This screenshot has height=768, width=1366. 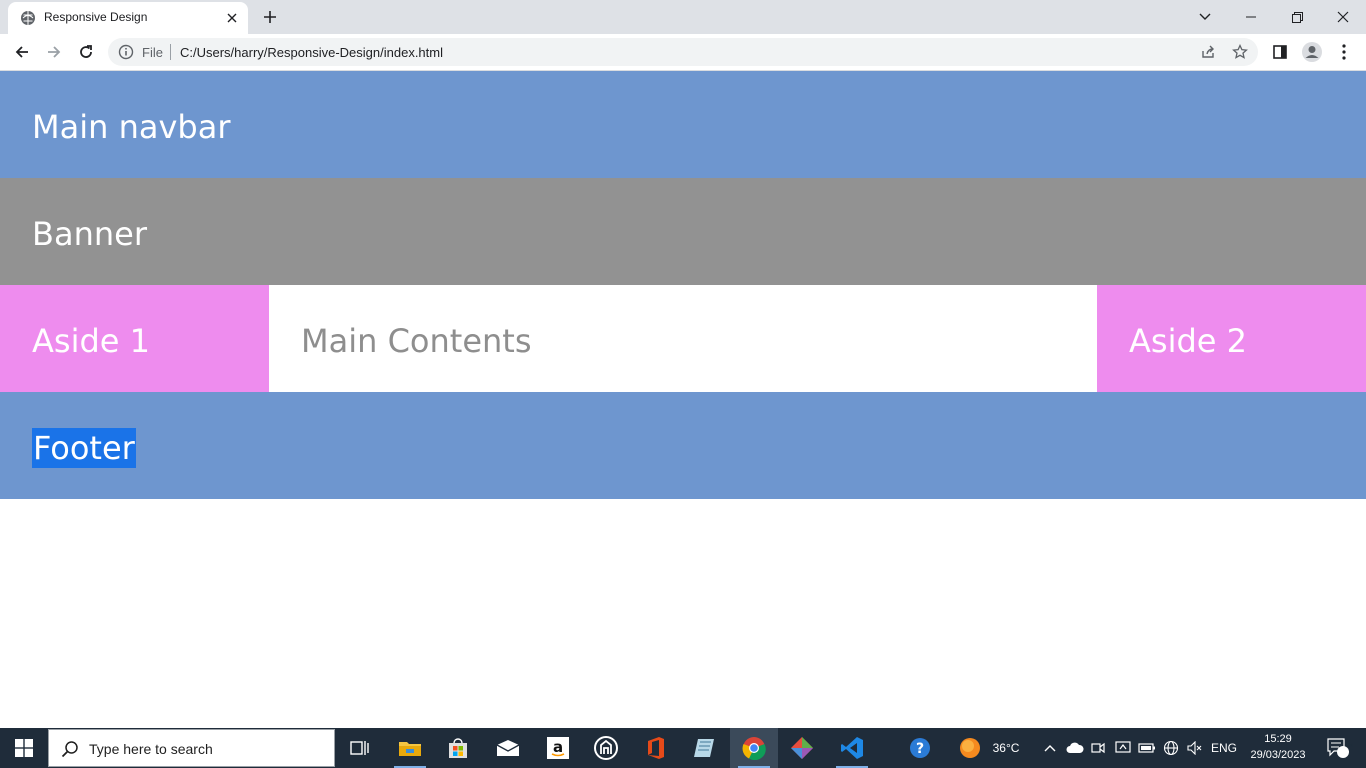 I want to click on search-icon, so click(x=69, y=749).